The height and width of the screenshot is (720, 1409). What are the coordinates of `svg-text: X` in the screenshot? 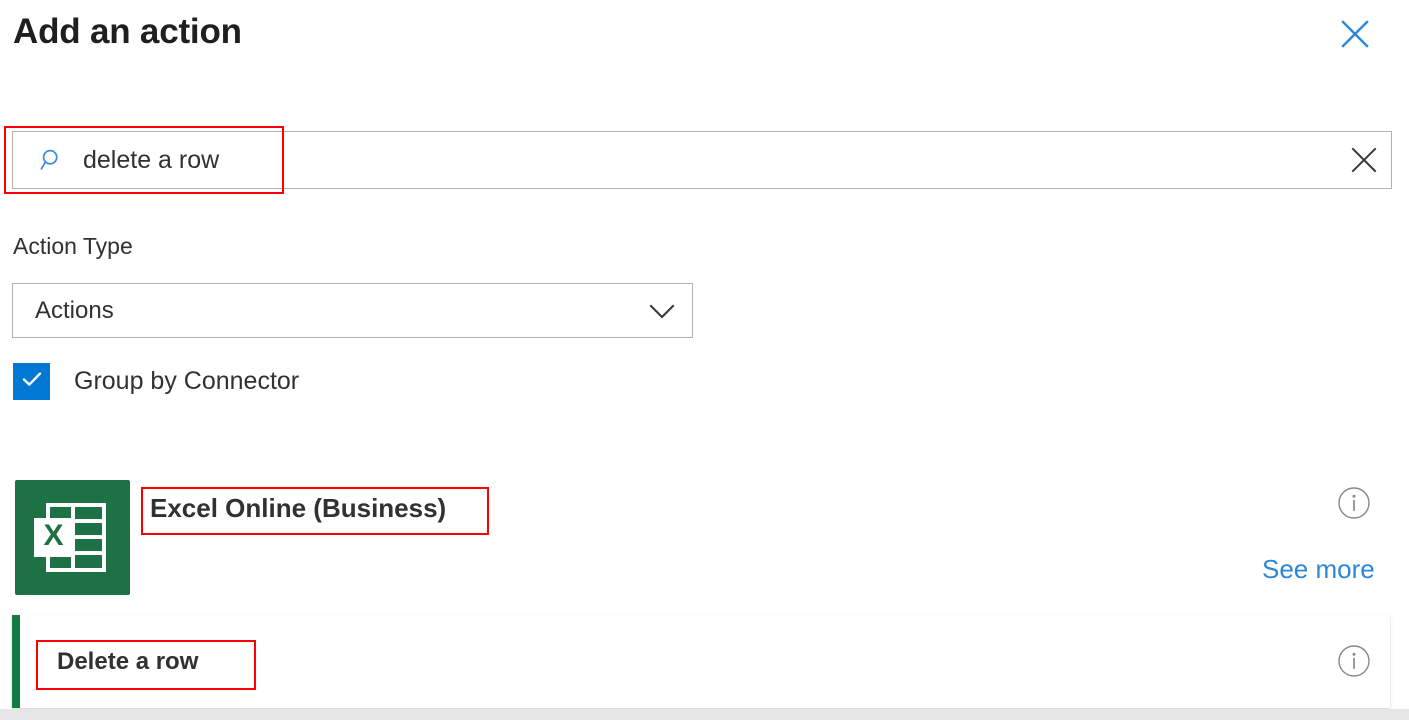 It's located at (53, 535).